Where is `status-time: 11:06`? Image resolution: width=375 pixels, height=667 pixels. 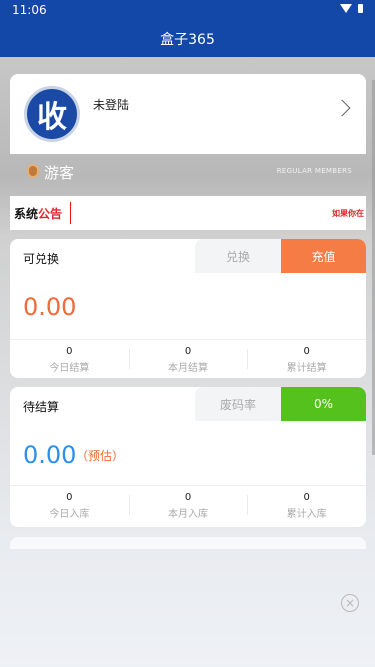 status-time: 11:06 is located at coordinates (29, 10).